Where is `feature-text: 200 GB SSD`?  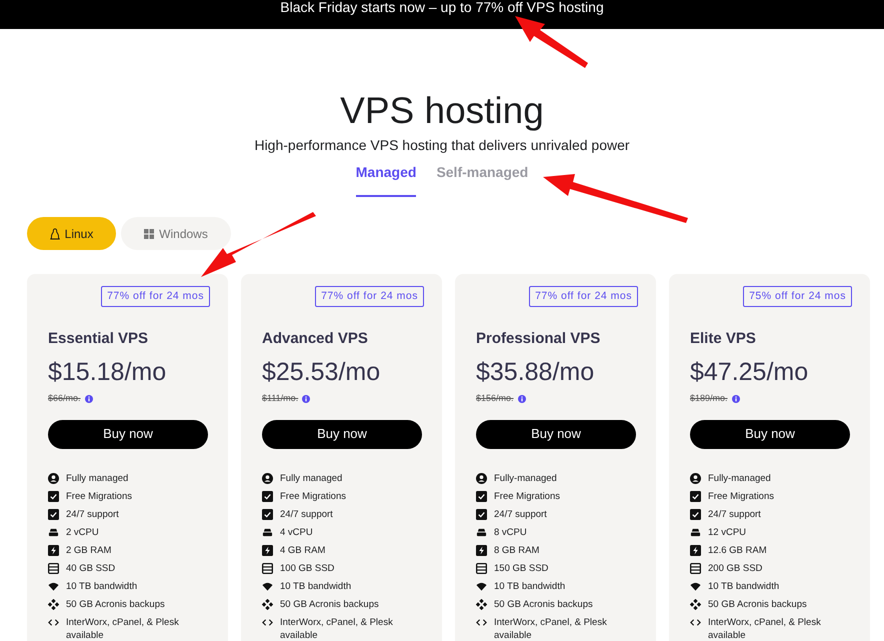
feature-text: 200 GB SSD is located at coordinates (735, 568).